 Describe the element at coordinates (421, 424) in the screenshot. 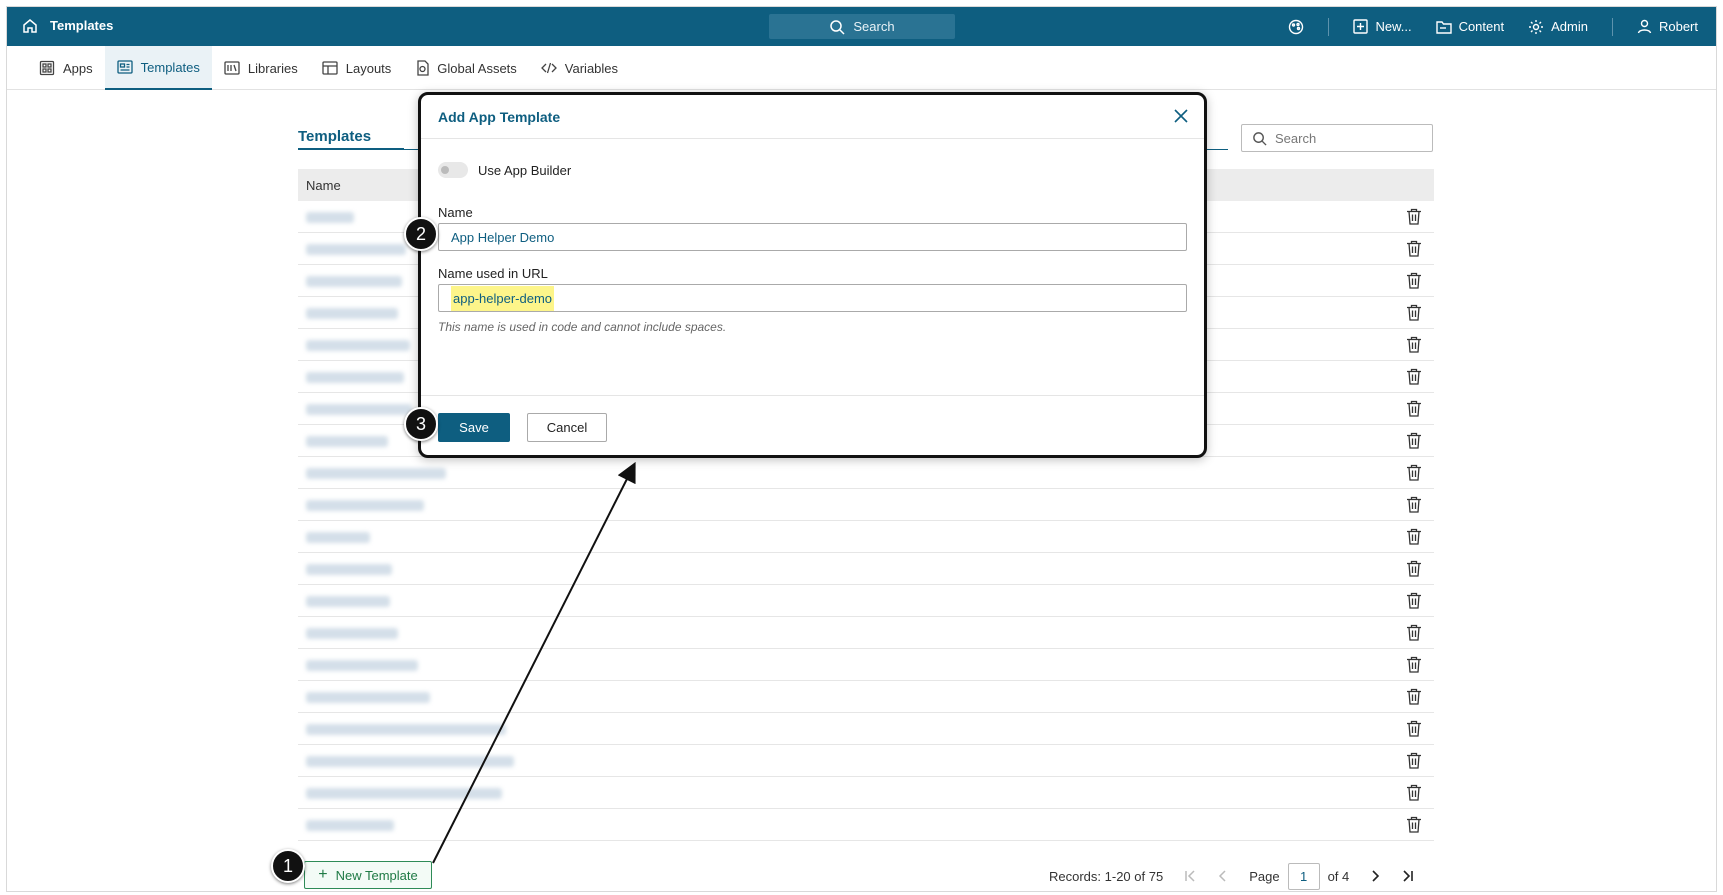

I see `step-marker-3: 3` at that location.